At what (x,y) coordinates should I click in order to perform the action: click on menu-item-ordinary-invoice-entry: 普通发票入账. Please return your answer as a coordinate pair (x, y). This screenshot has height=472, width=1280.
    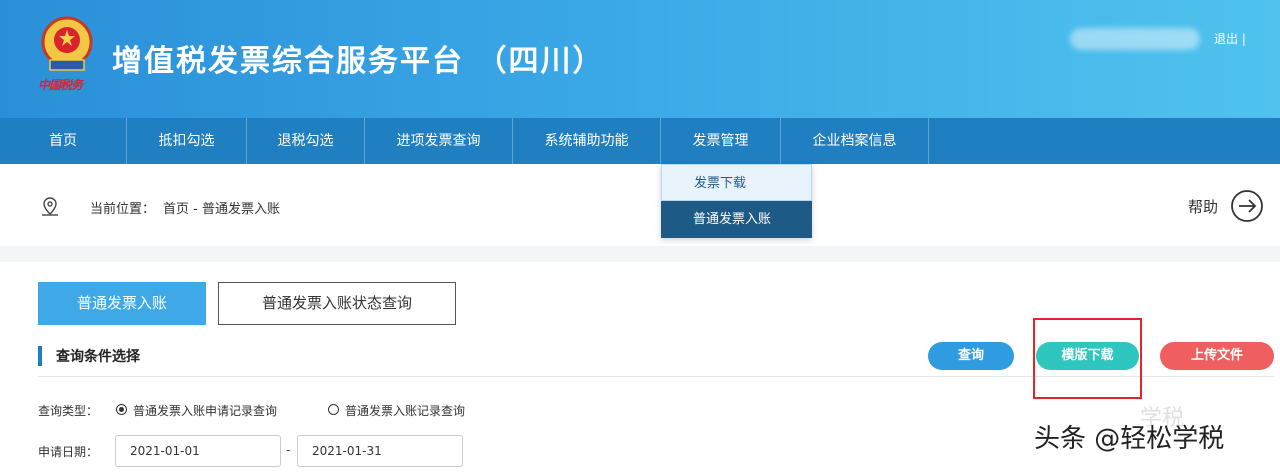
    Looking at the image, I should click on (736, 219).